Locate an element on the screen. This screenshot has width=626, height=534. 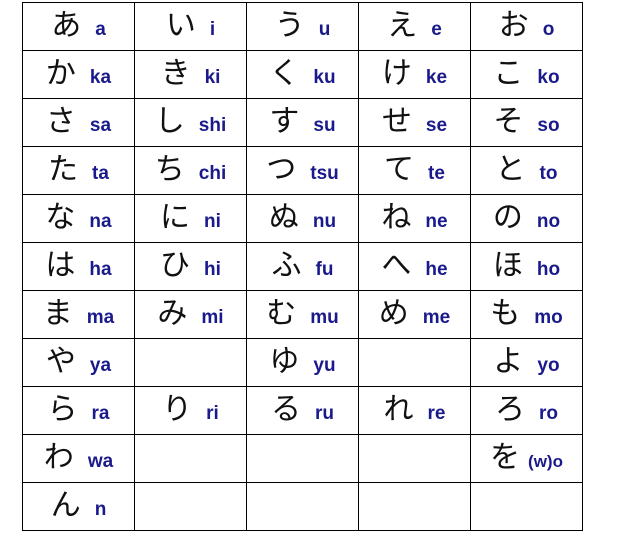
kana-cell: へ he is located at coordinates (414, 266).